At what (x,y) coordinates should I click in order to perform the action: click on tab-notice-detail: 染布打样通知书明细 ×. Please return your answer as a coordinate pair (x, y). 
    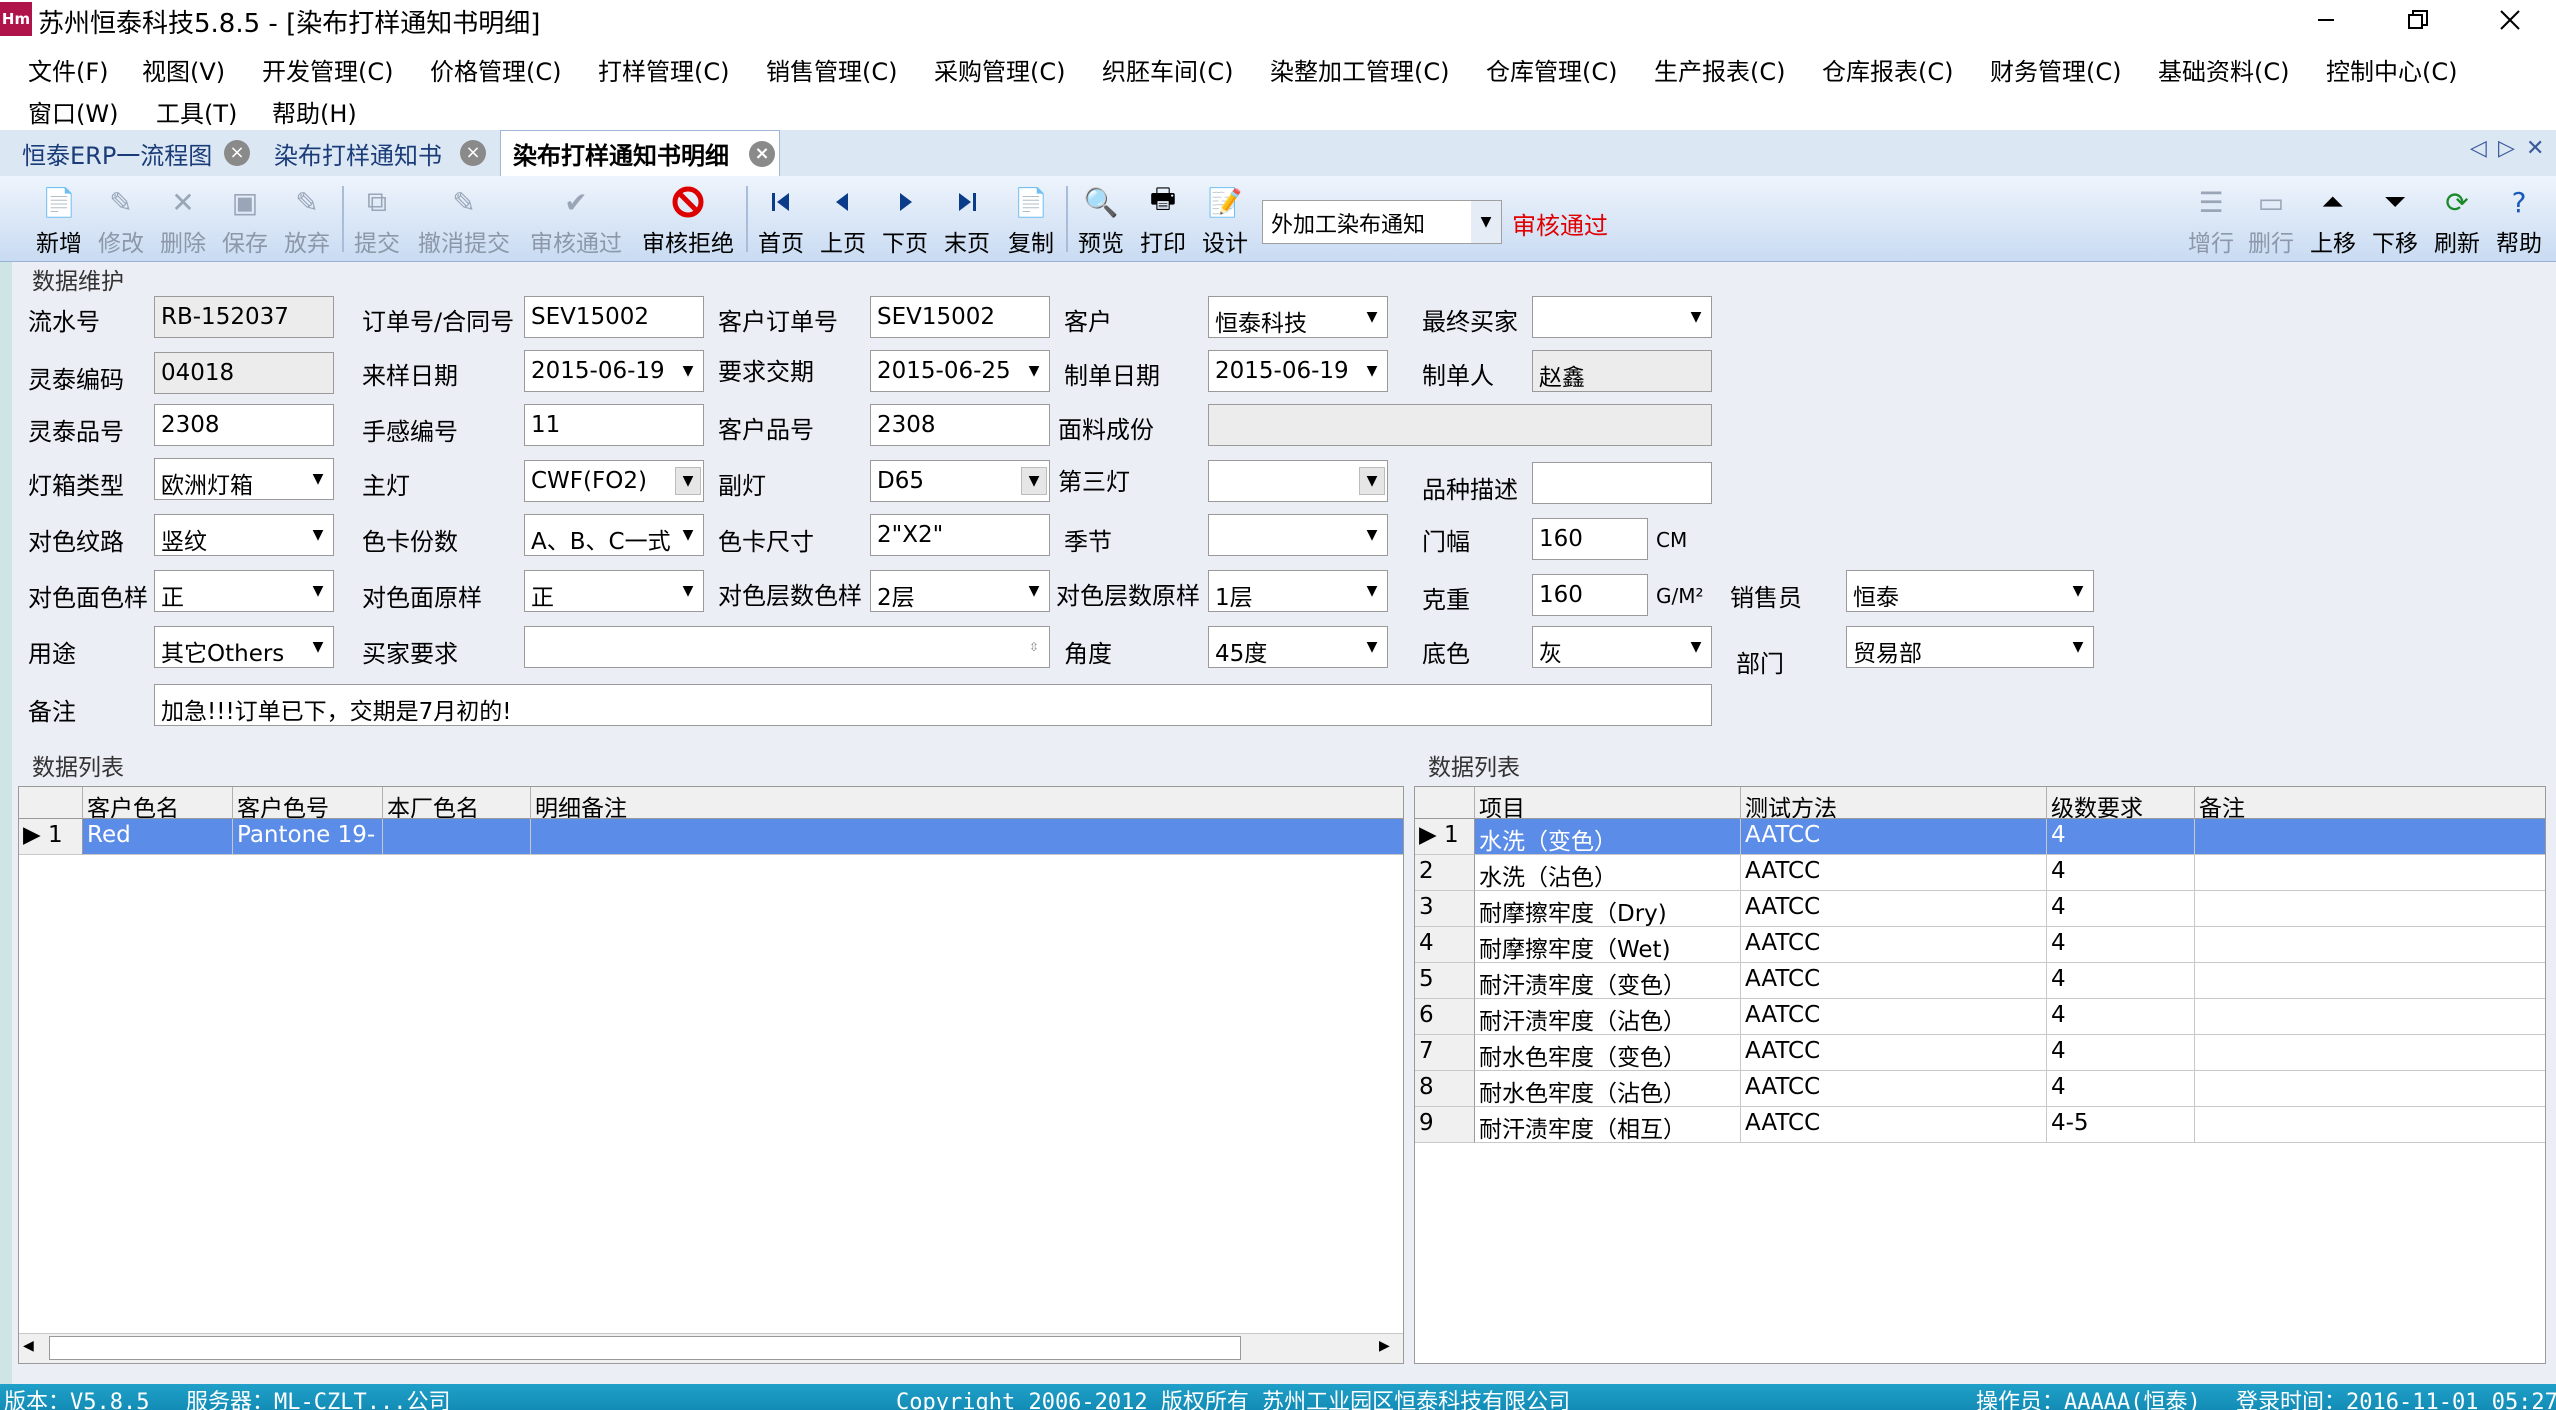
    Looking at the image, I should click on (640, 153).